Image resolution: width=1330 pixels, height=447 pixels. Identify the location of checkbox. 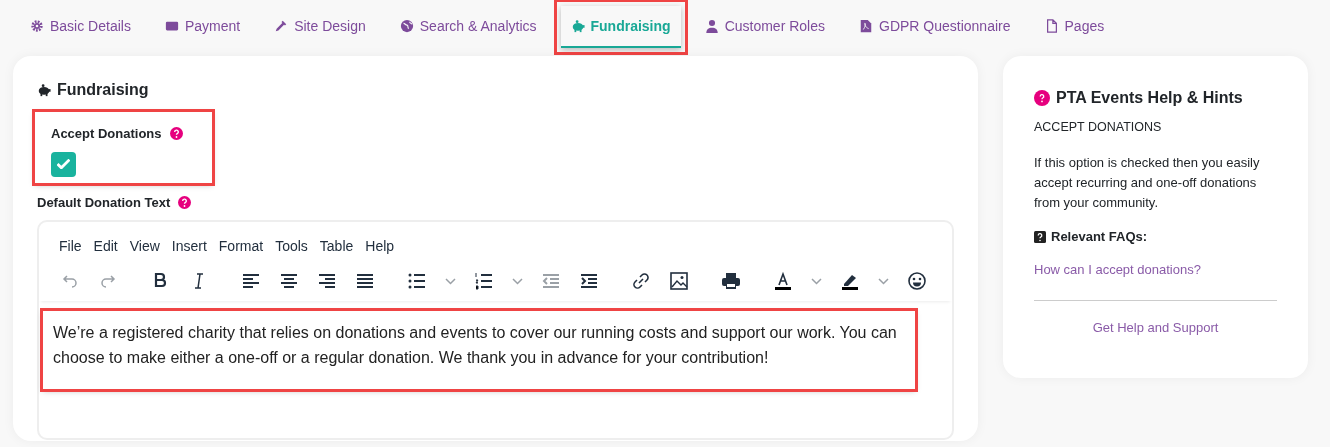
(63, 164).